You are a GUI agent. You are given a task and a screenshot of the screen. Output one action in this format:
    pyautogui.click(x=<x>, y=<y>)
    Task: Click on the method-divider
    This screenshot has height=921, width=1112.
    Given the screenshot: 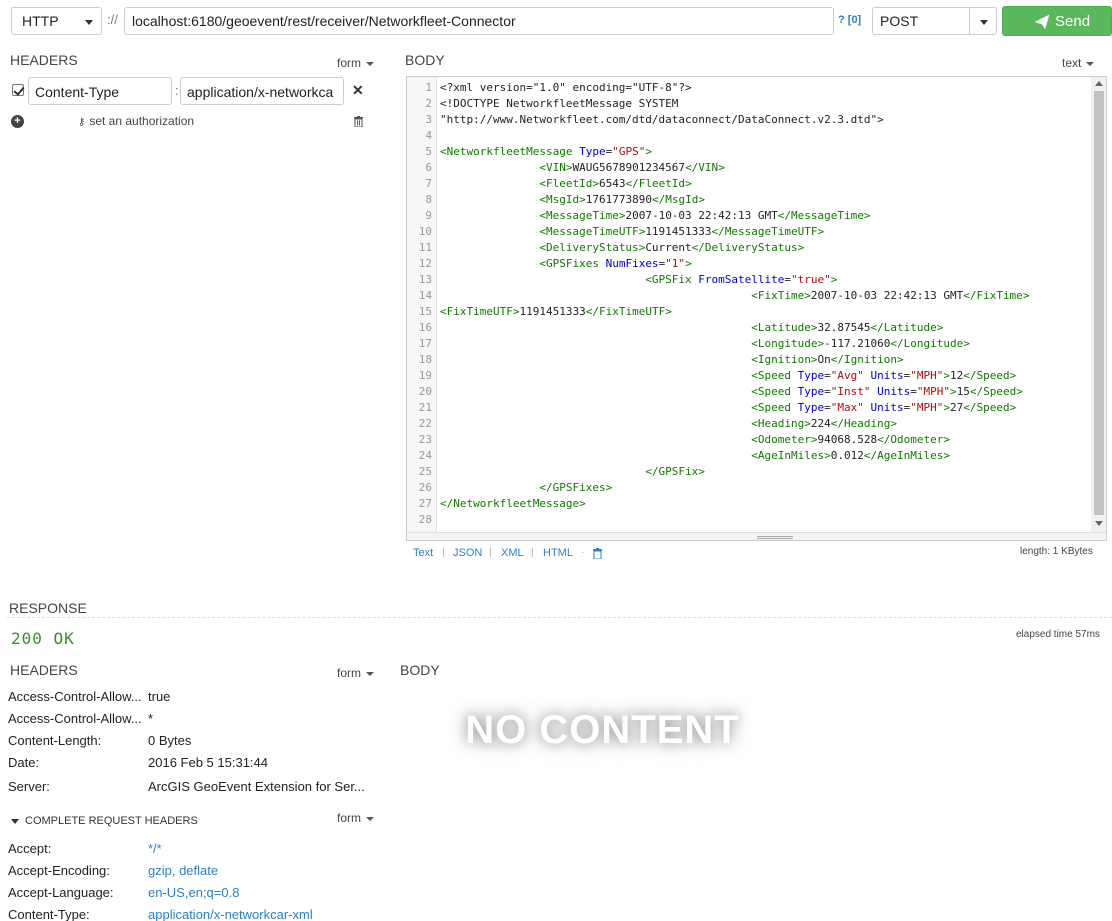 What is the action you would take?
    pyautogui.click(x=969, y=21)
    